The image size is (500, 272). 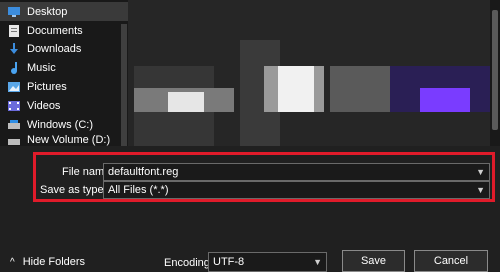 I want to click on sidebar-item-videos: Videos, so click(x=33, y=105).